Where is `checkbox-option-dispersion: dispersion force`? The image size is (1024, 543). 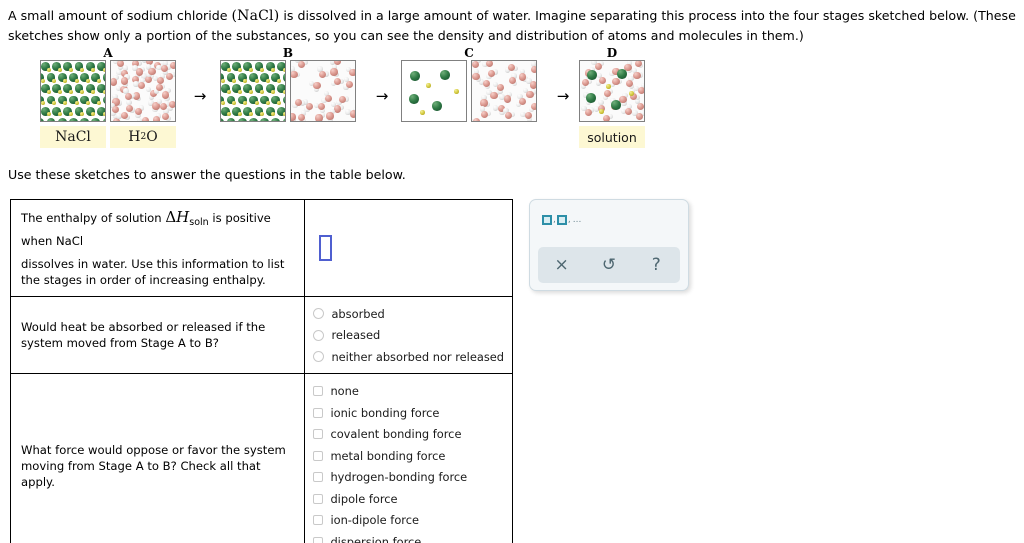
checkbox-option-dispersion: dispersion force is located at coordinates (408, 537).